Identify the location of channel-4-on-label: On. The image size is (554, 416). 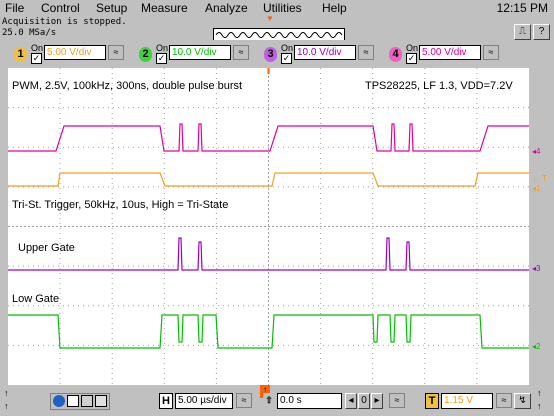
(412, 48).